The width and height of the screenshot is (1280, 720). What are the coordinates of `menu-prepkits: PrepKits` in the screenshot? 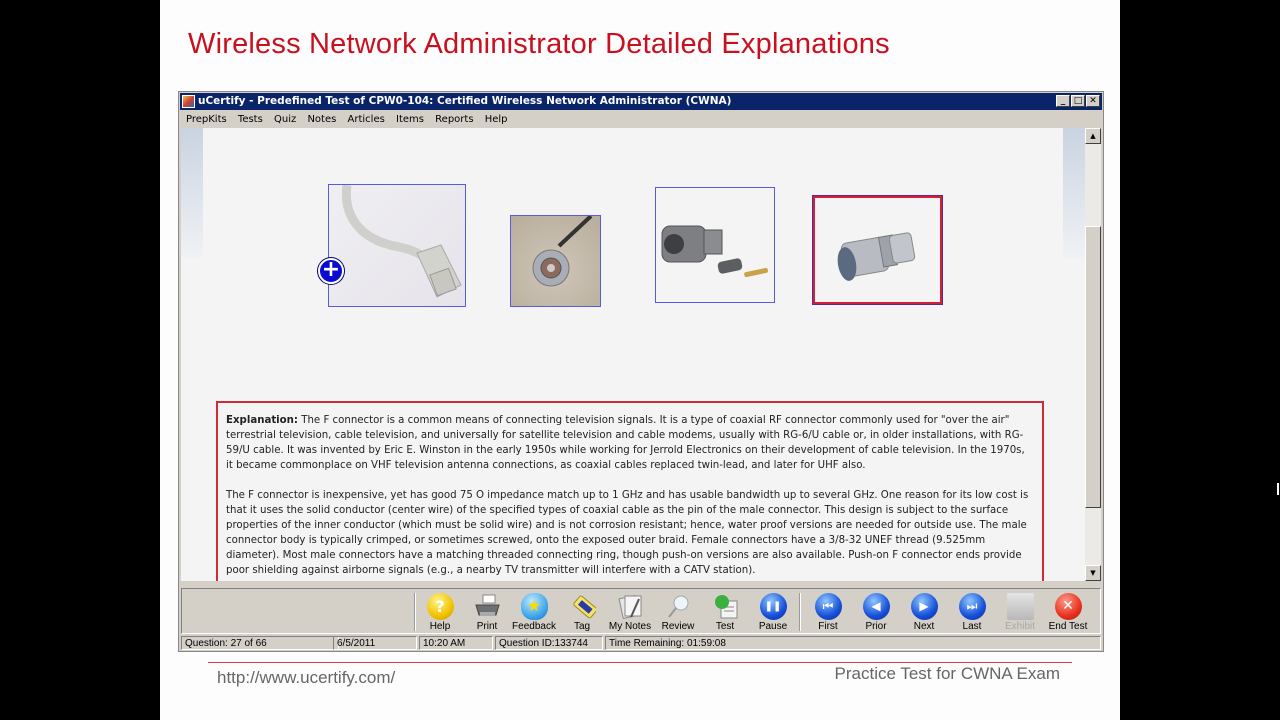 It's located at (206, 119).